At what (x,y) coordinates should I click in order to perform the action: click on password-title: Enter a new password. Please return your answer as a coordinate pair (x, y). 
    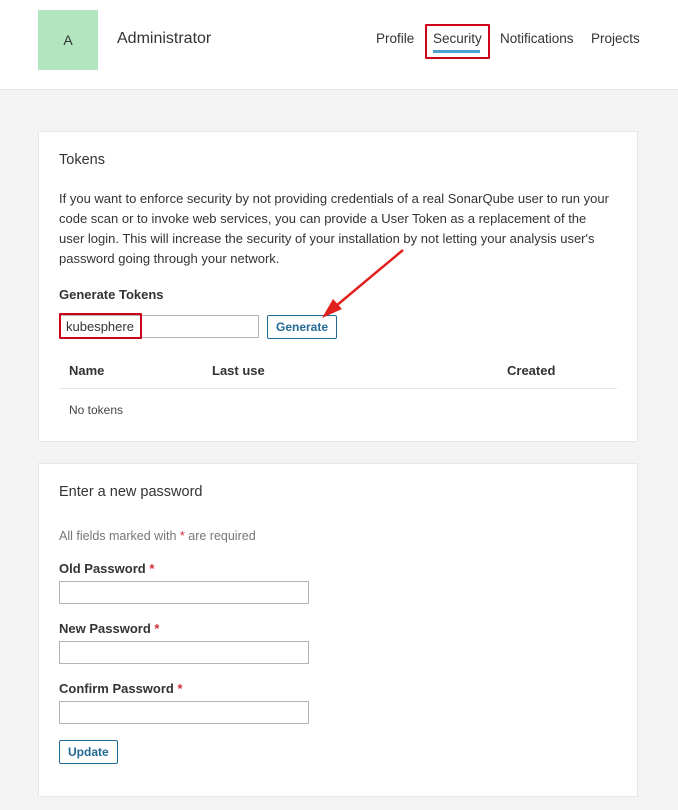
    Looking at the image, I should click on (131, 492).